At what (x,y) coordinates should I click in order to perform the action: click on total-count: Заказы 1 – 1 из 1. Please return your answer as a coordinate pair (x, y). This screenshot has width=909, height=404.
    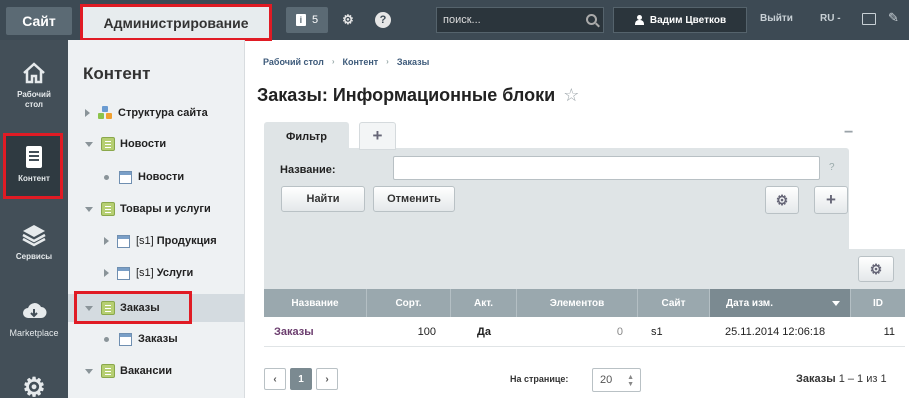
    Looking at the image, I should click on (841, 379).